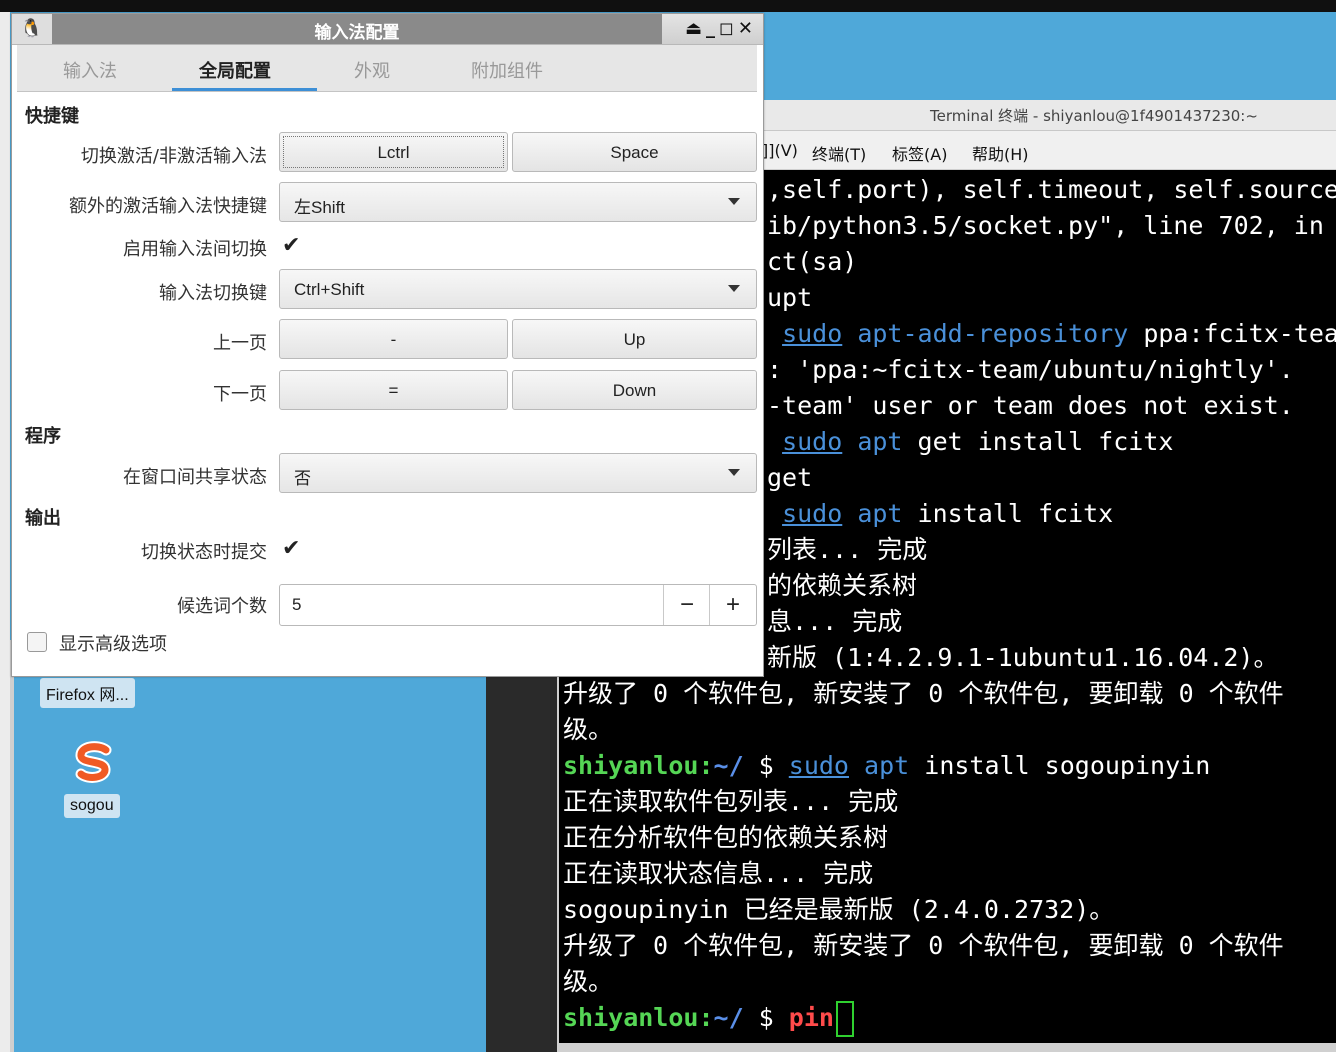 The height and width of the screenshot is (1052, 1336). Describe the element at coordinates (839, 153) in the screenshot. I see `menu-terminal: 终端(T)` at that location.